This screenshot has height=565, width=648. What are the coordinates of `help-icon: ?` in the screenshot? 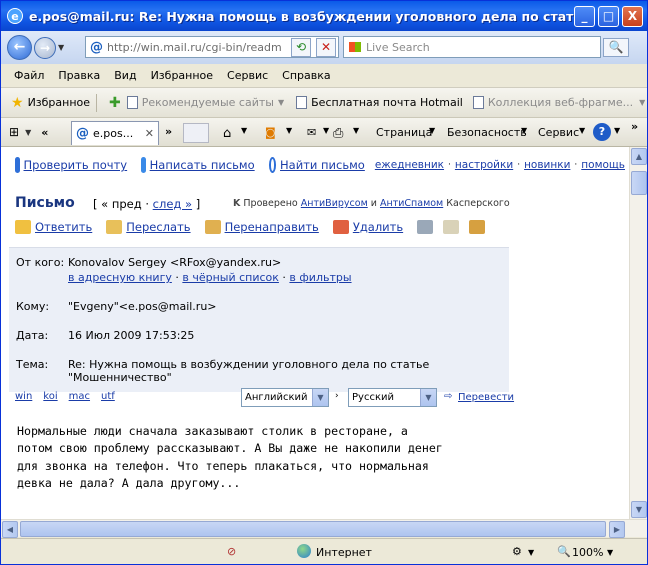 It's located at (602, 132).